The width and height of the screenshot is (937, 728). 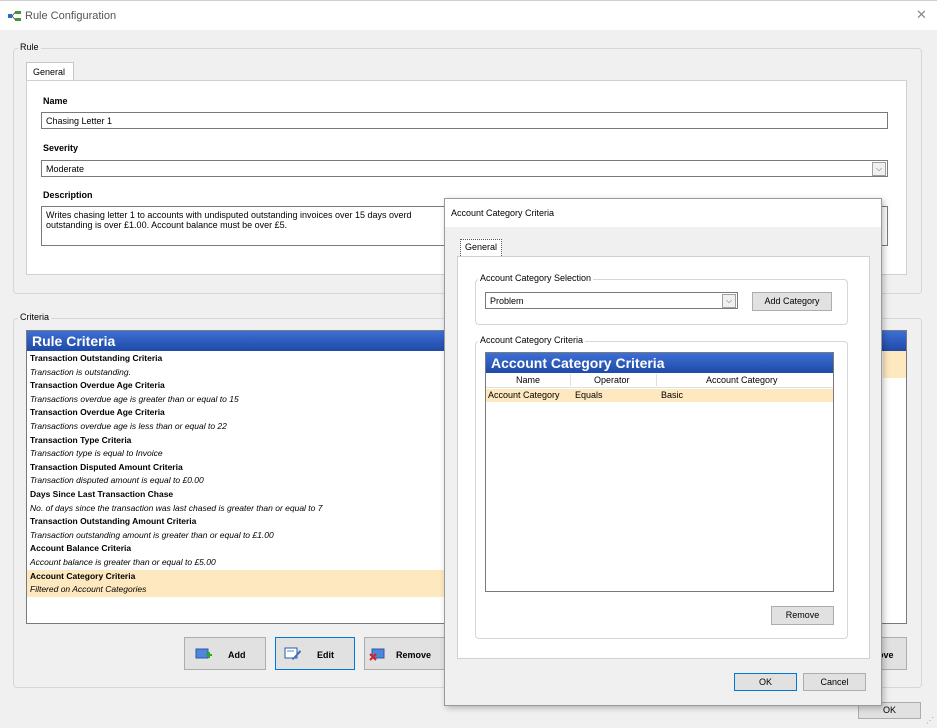 I want to click on cell-category: Basic, so click(x=672, y=395).